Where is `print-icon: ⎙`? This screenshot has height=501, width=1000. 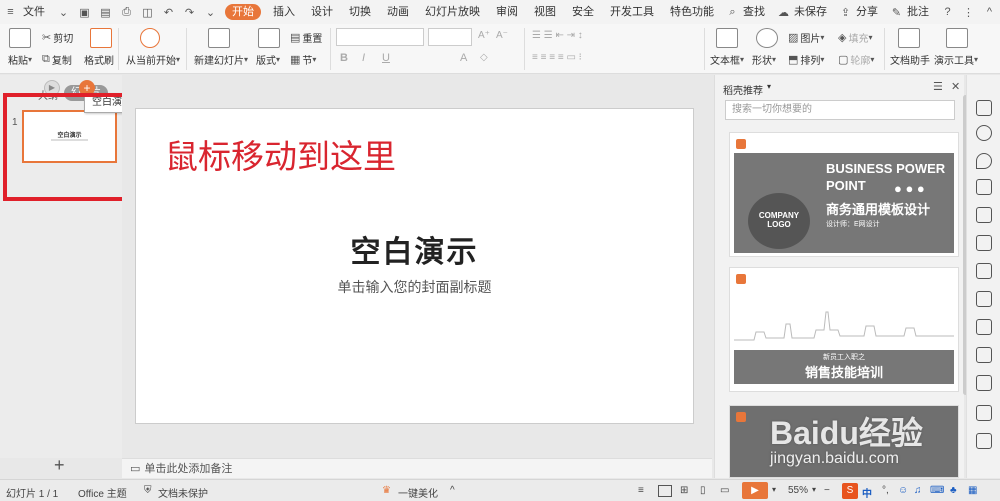
print-icon: ⎙ is located at coordinates (126, 12).